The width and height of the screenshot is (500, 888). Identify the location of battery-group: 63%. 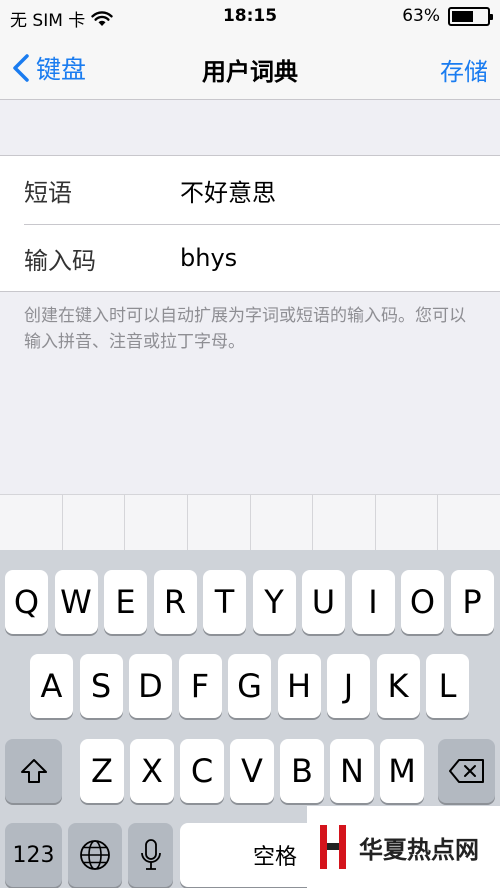
(447, 16).